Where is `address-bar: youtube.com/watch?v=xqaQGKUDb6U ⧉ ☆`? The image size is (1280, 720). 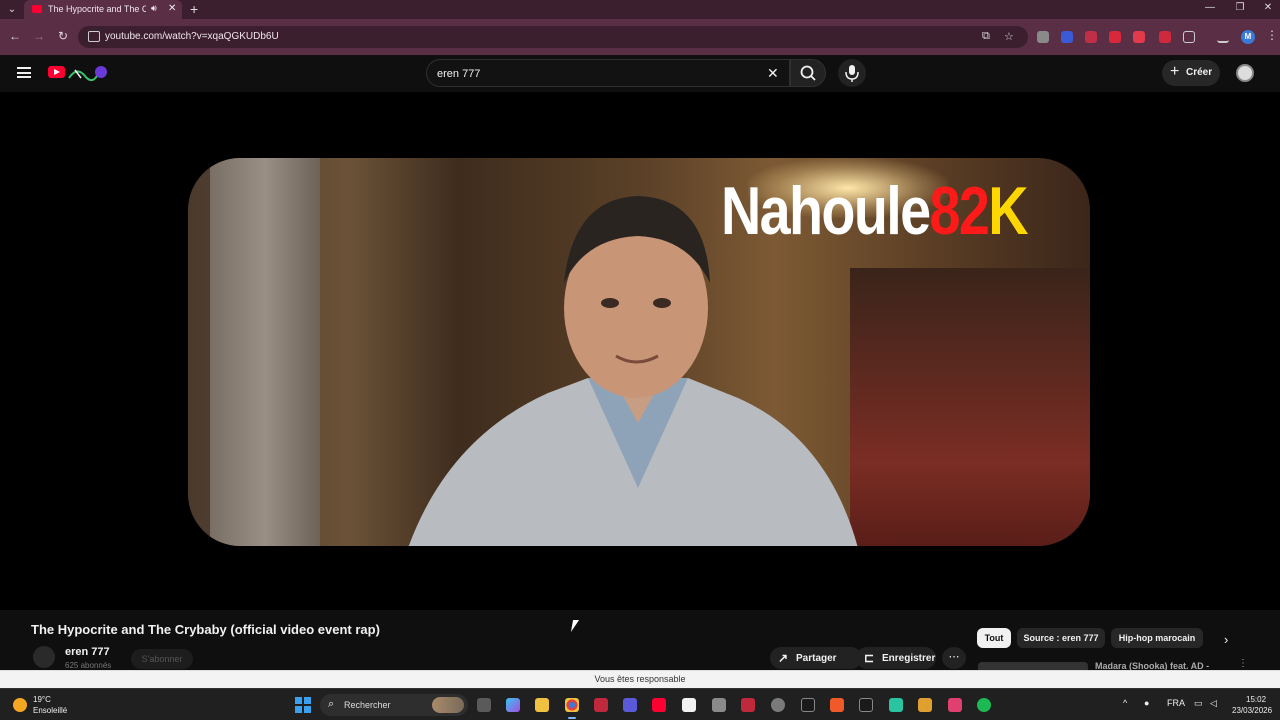 address-bar: youtube.com/watch?v=xqaQGKUDb6U ⧉ ☆ is located at coordinates (553, 37).